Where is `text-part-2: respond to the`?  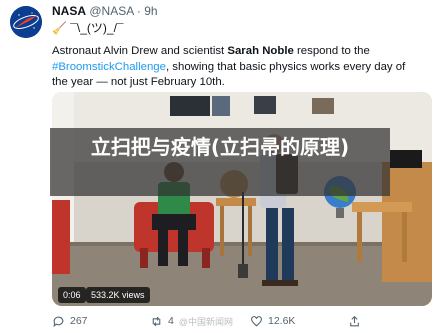
text-part-2: respond to the is located at coordinates (331, 51).